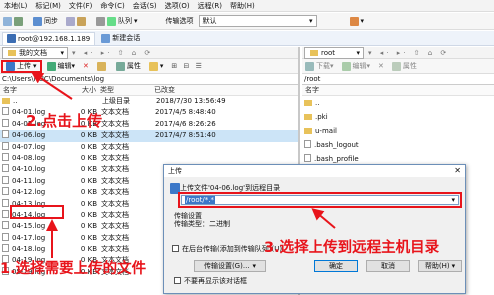  I want to click on annotation-step2: 2.点击上传, so click(64, 121).